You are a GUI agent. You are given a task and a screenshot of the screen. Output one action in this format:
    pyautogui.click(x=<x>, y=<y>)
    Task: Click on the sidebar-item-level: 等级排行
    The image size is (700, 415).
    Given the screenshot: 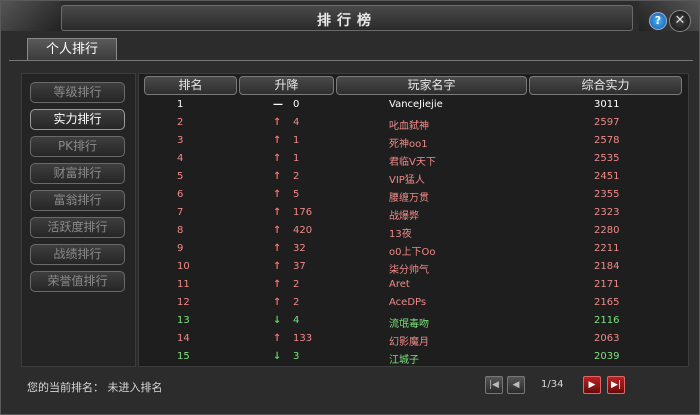 What is the action you would take?
    pyautogui.click(x=77, y=92)
    